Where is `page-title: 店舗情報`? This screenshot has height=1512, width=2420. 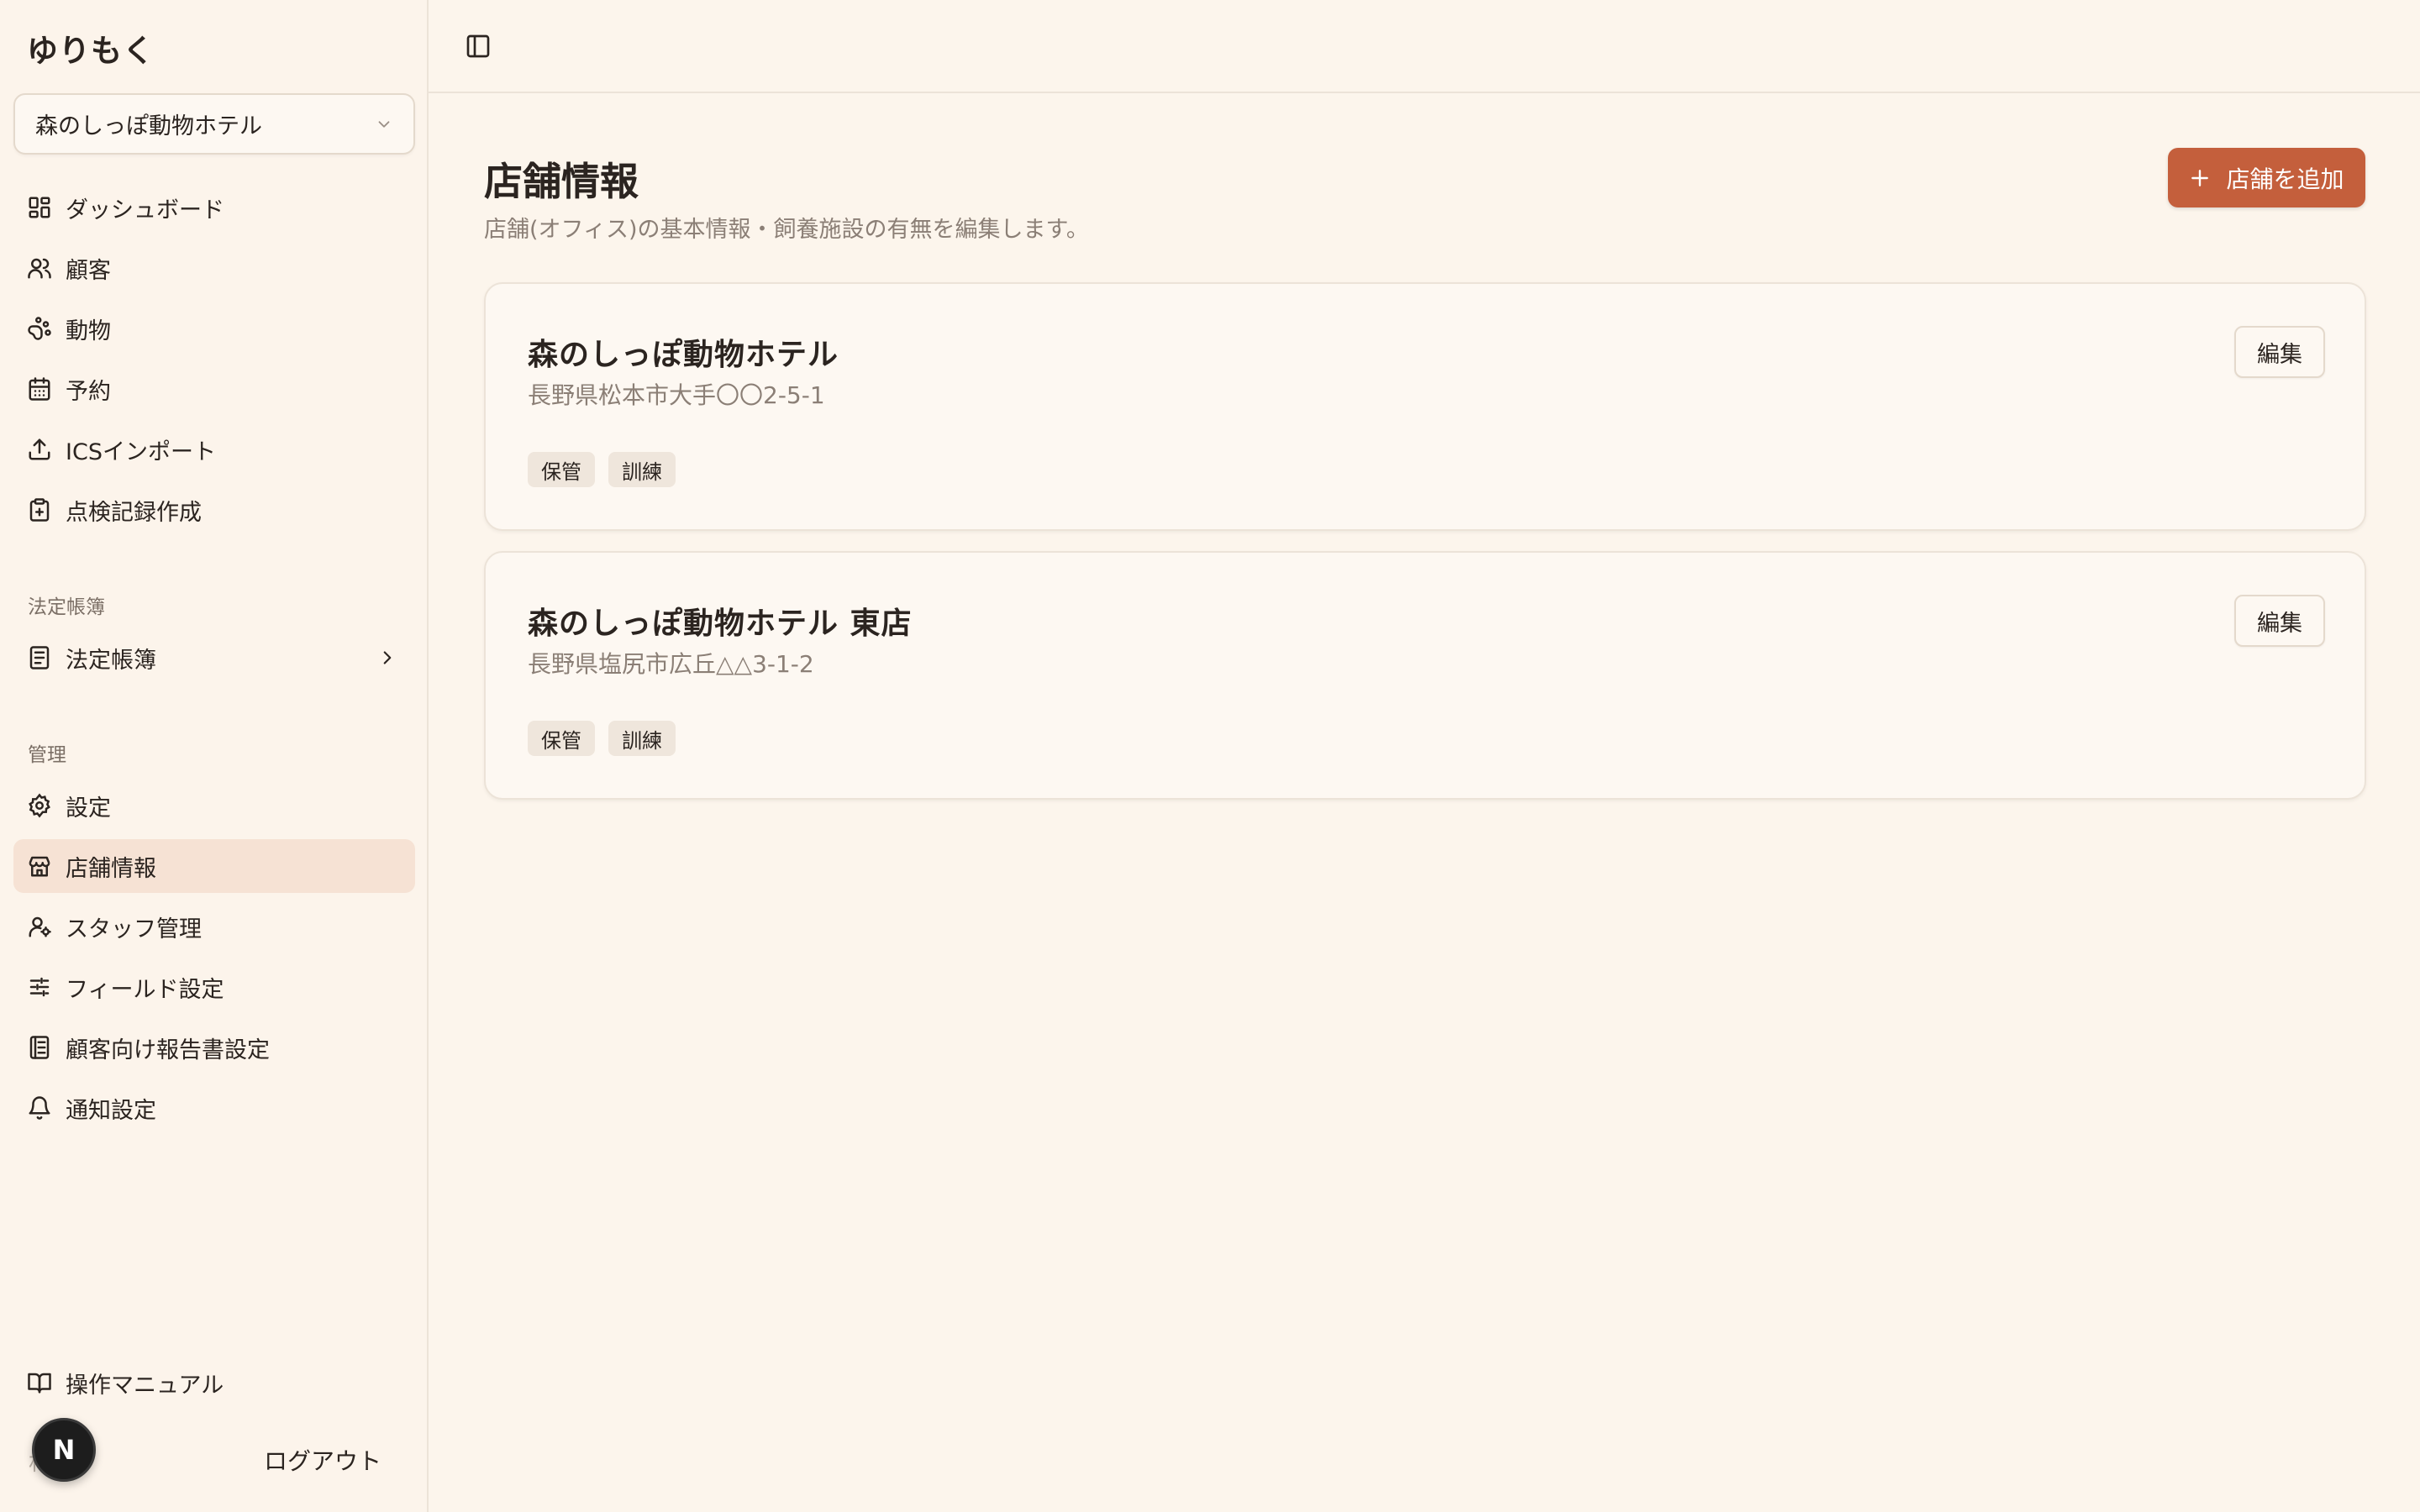 page-title: 店舗情報 is located at coordinates (561, 181).